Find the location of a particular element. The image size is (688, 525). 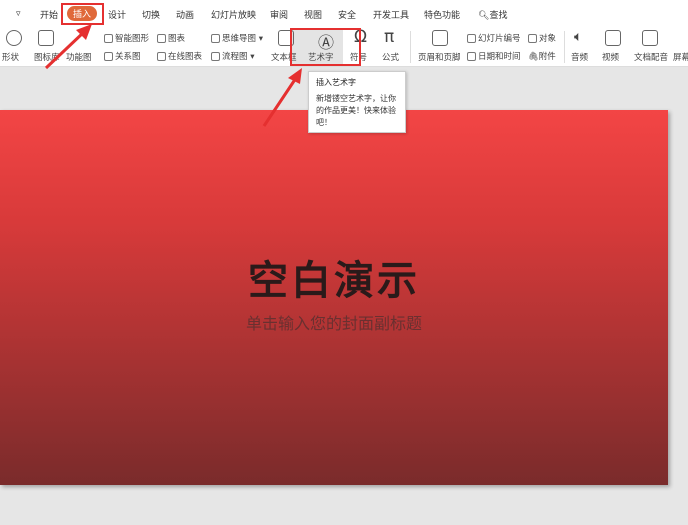

object-icon is located at coordinates (532, 38).